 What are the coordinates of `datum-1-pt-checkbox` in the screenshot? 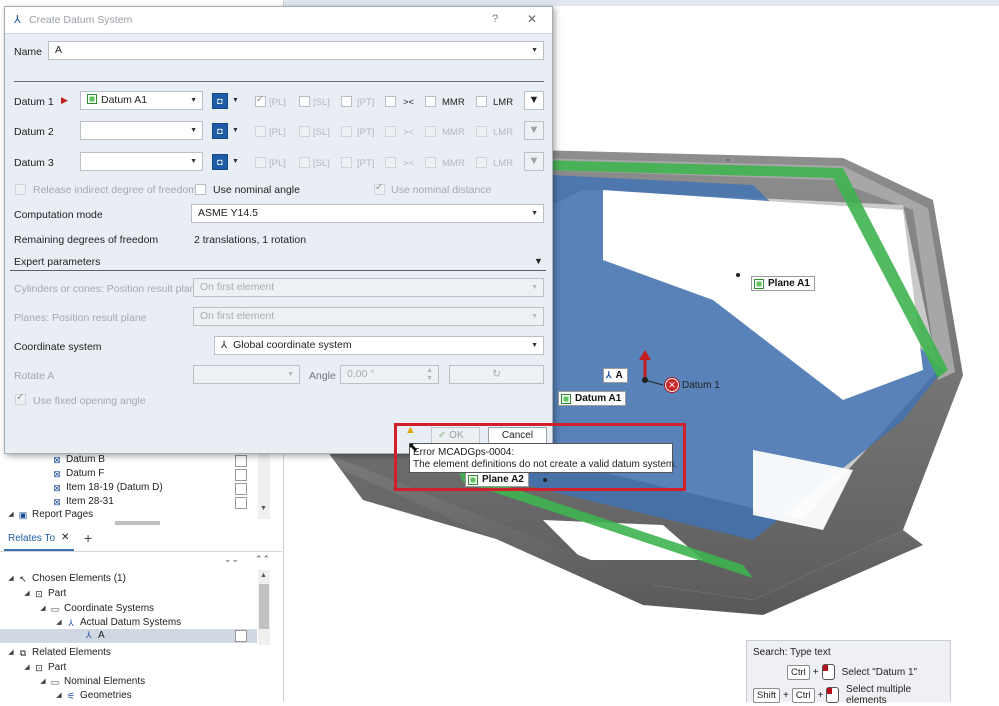 It's located at (346, 101).